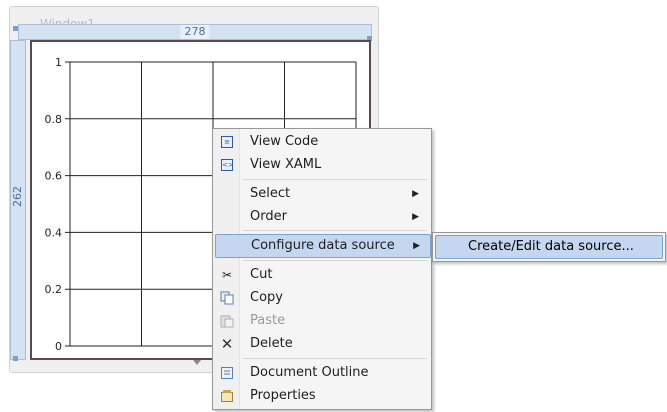 The height and width of the screenshot is (412, 667). Describe the element at coordinates (268, 216) in the screenshot. I see `menu-item-label: Order` at that location.